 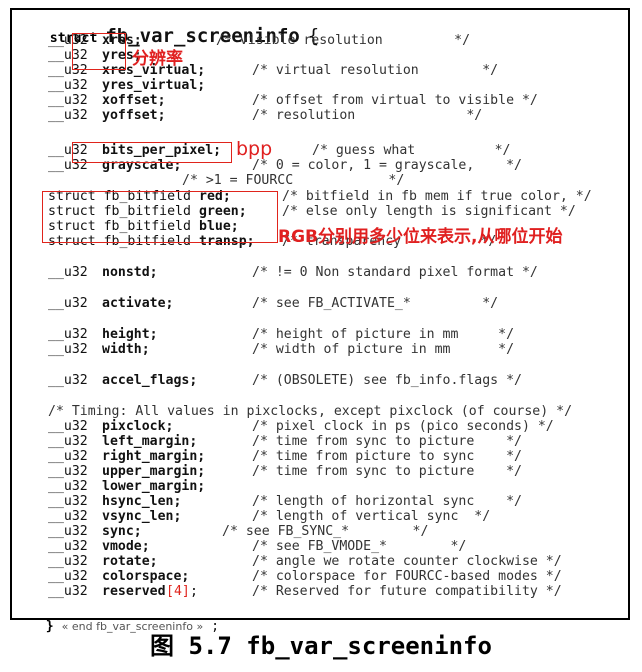 What do you see at coordinates (371, 516) in the screenshot?
I see `code-comment: /* length of vertical sync */` at bounding box center [371, 516].